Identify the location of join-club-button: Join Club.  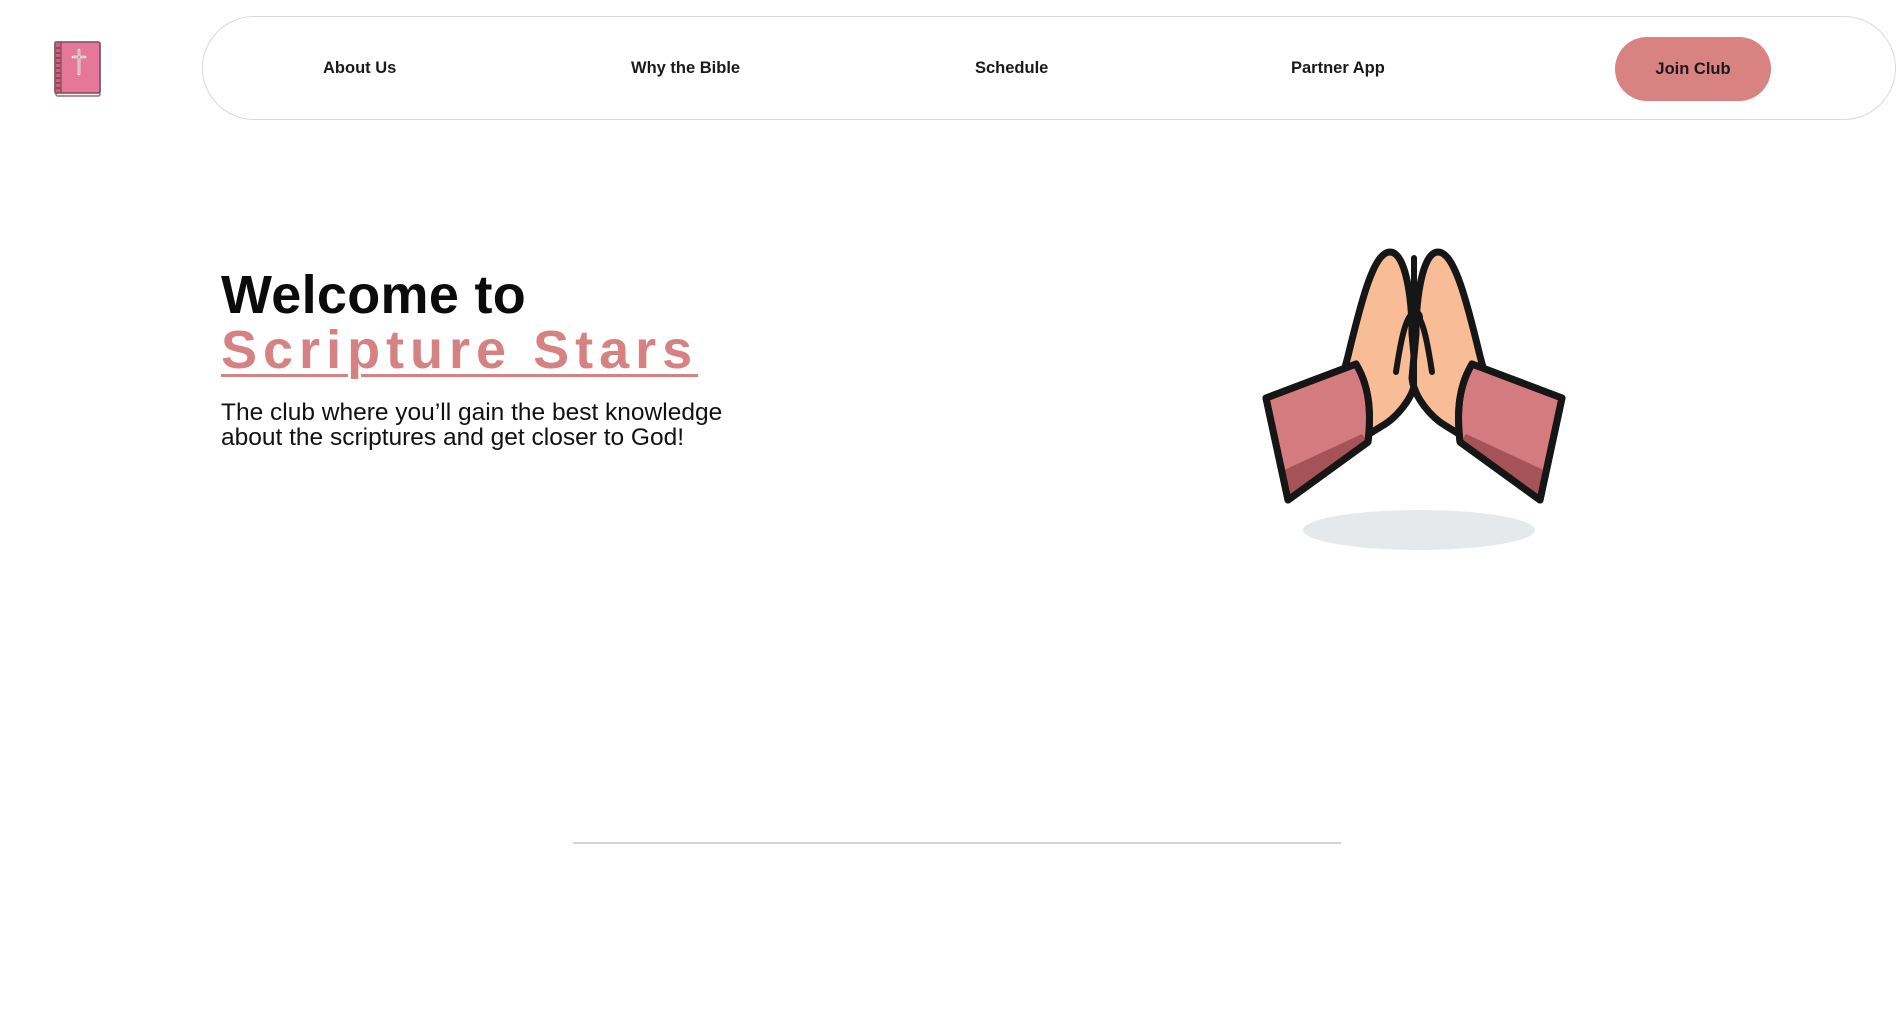
(1693, 69).